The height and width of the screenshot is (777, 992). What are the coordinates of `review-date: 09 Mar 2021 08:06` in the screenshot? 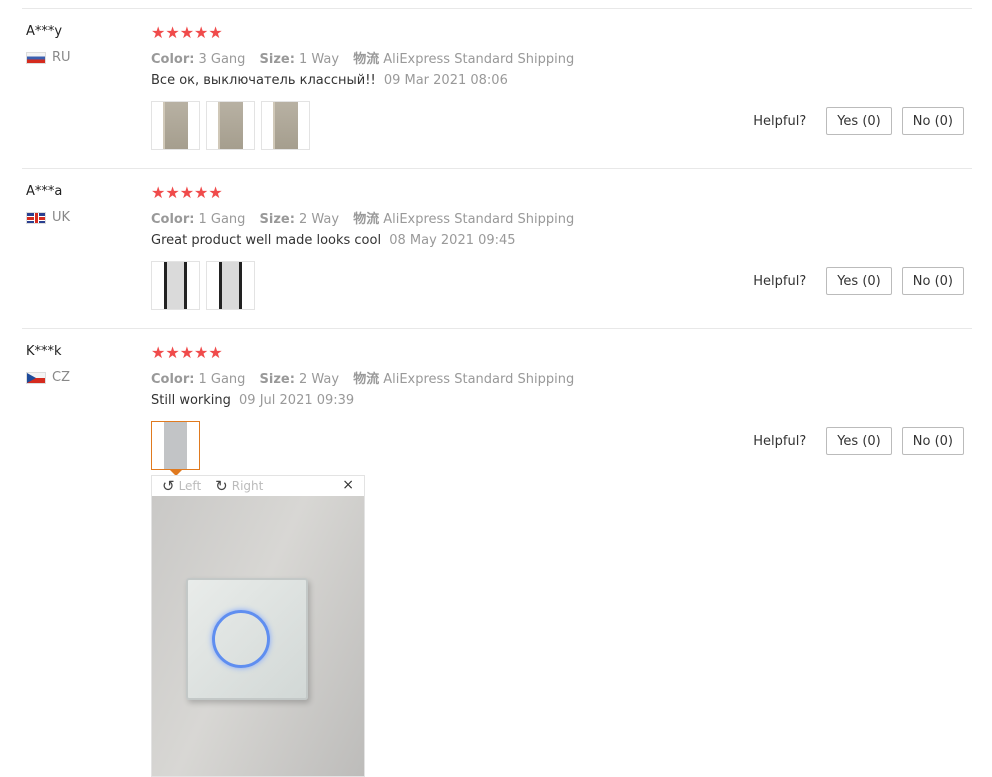 It's located at (445, 80).